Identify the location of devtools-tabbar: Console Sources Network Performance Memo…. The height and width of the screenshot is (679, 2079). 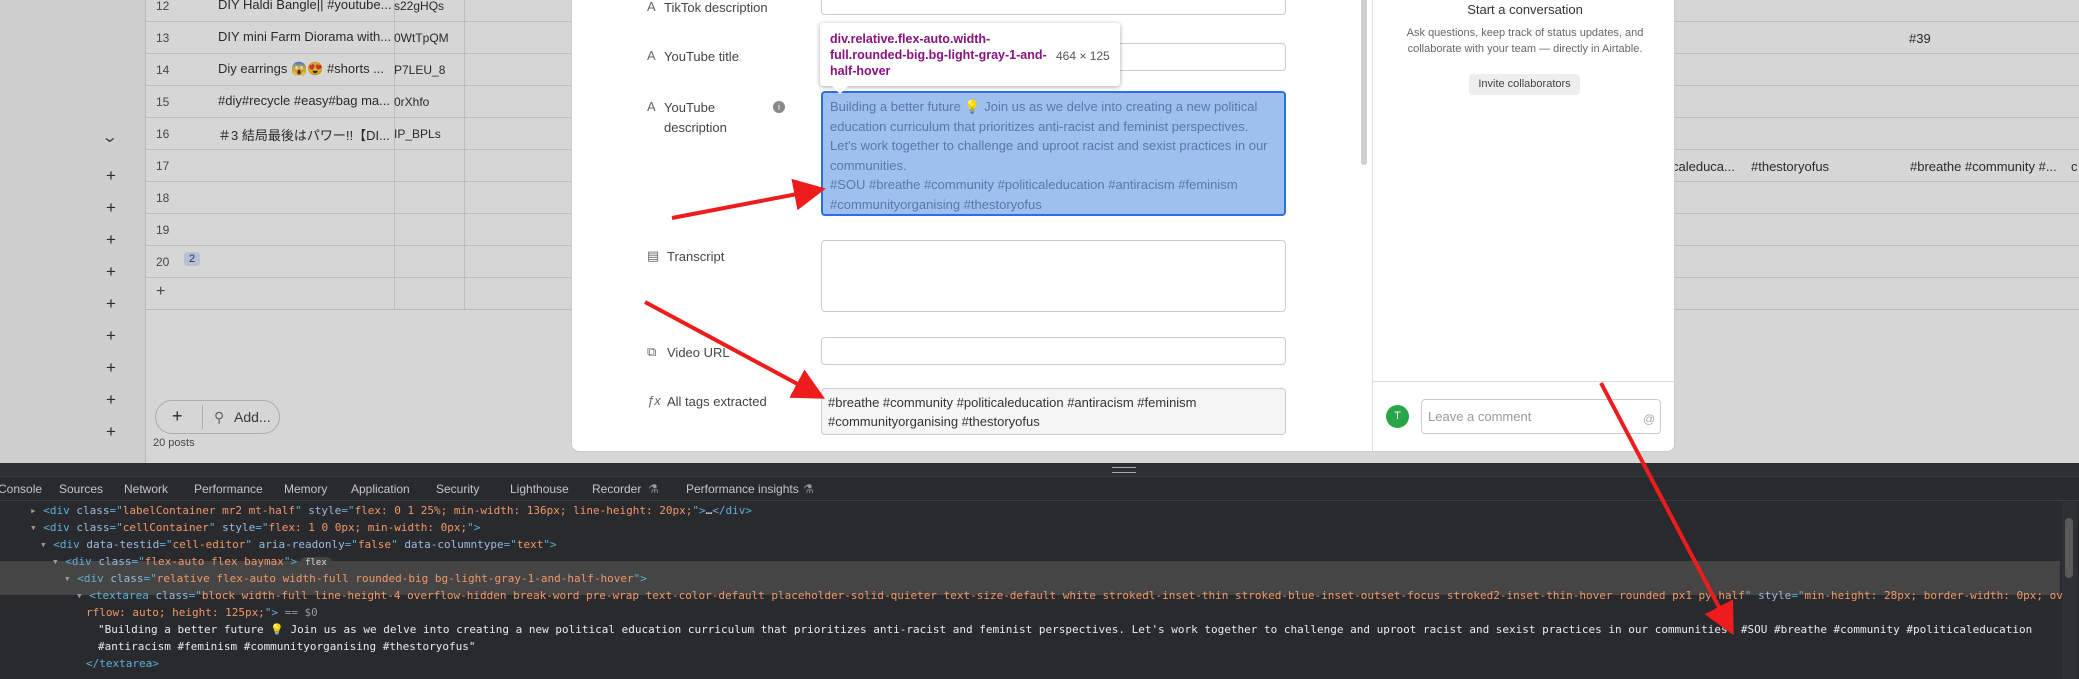
(1039, 489).